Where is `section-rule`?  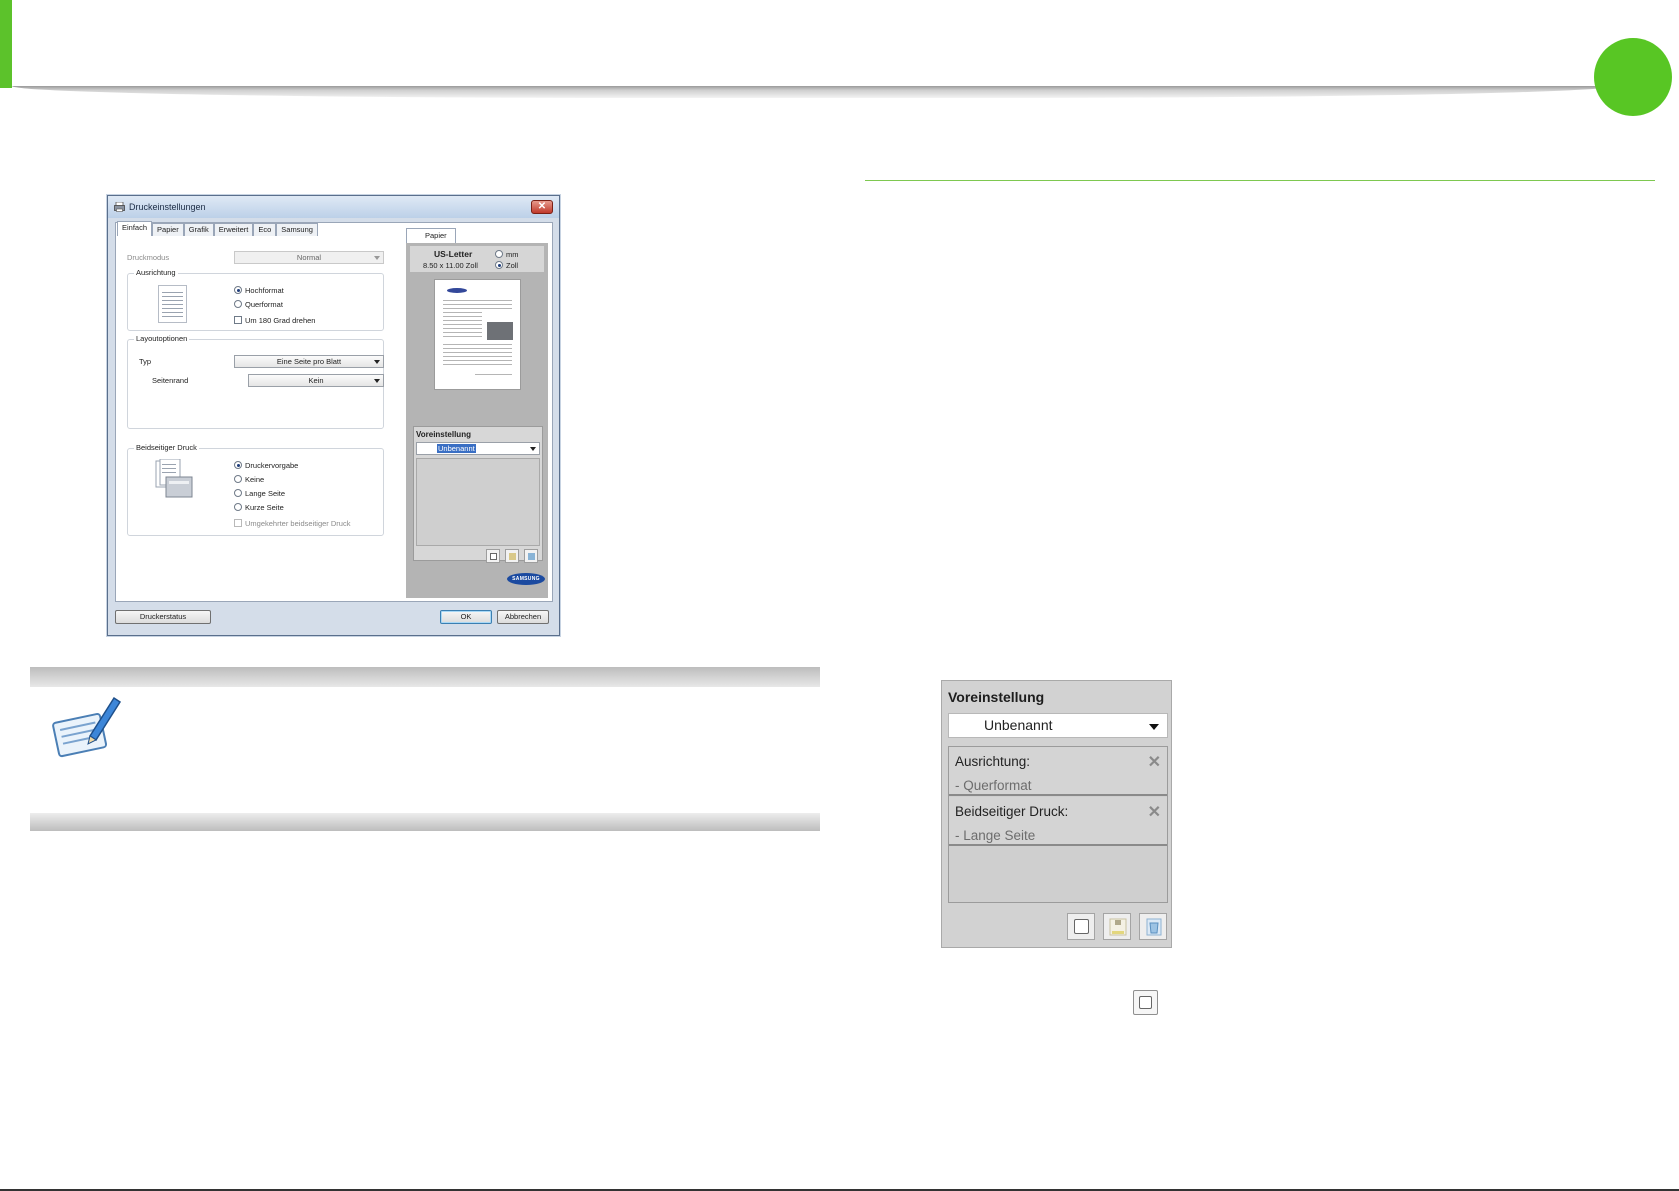
section-rule is located at coordinates (1260, 180).